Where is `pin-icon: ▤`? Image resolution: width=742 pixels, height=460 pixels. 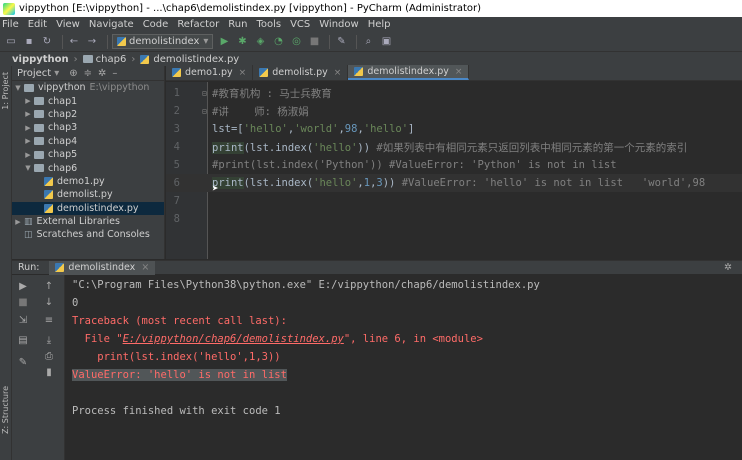 pin-icon: ▤ is located at coordinates (23, 340).